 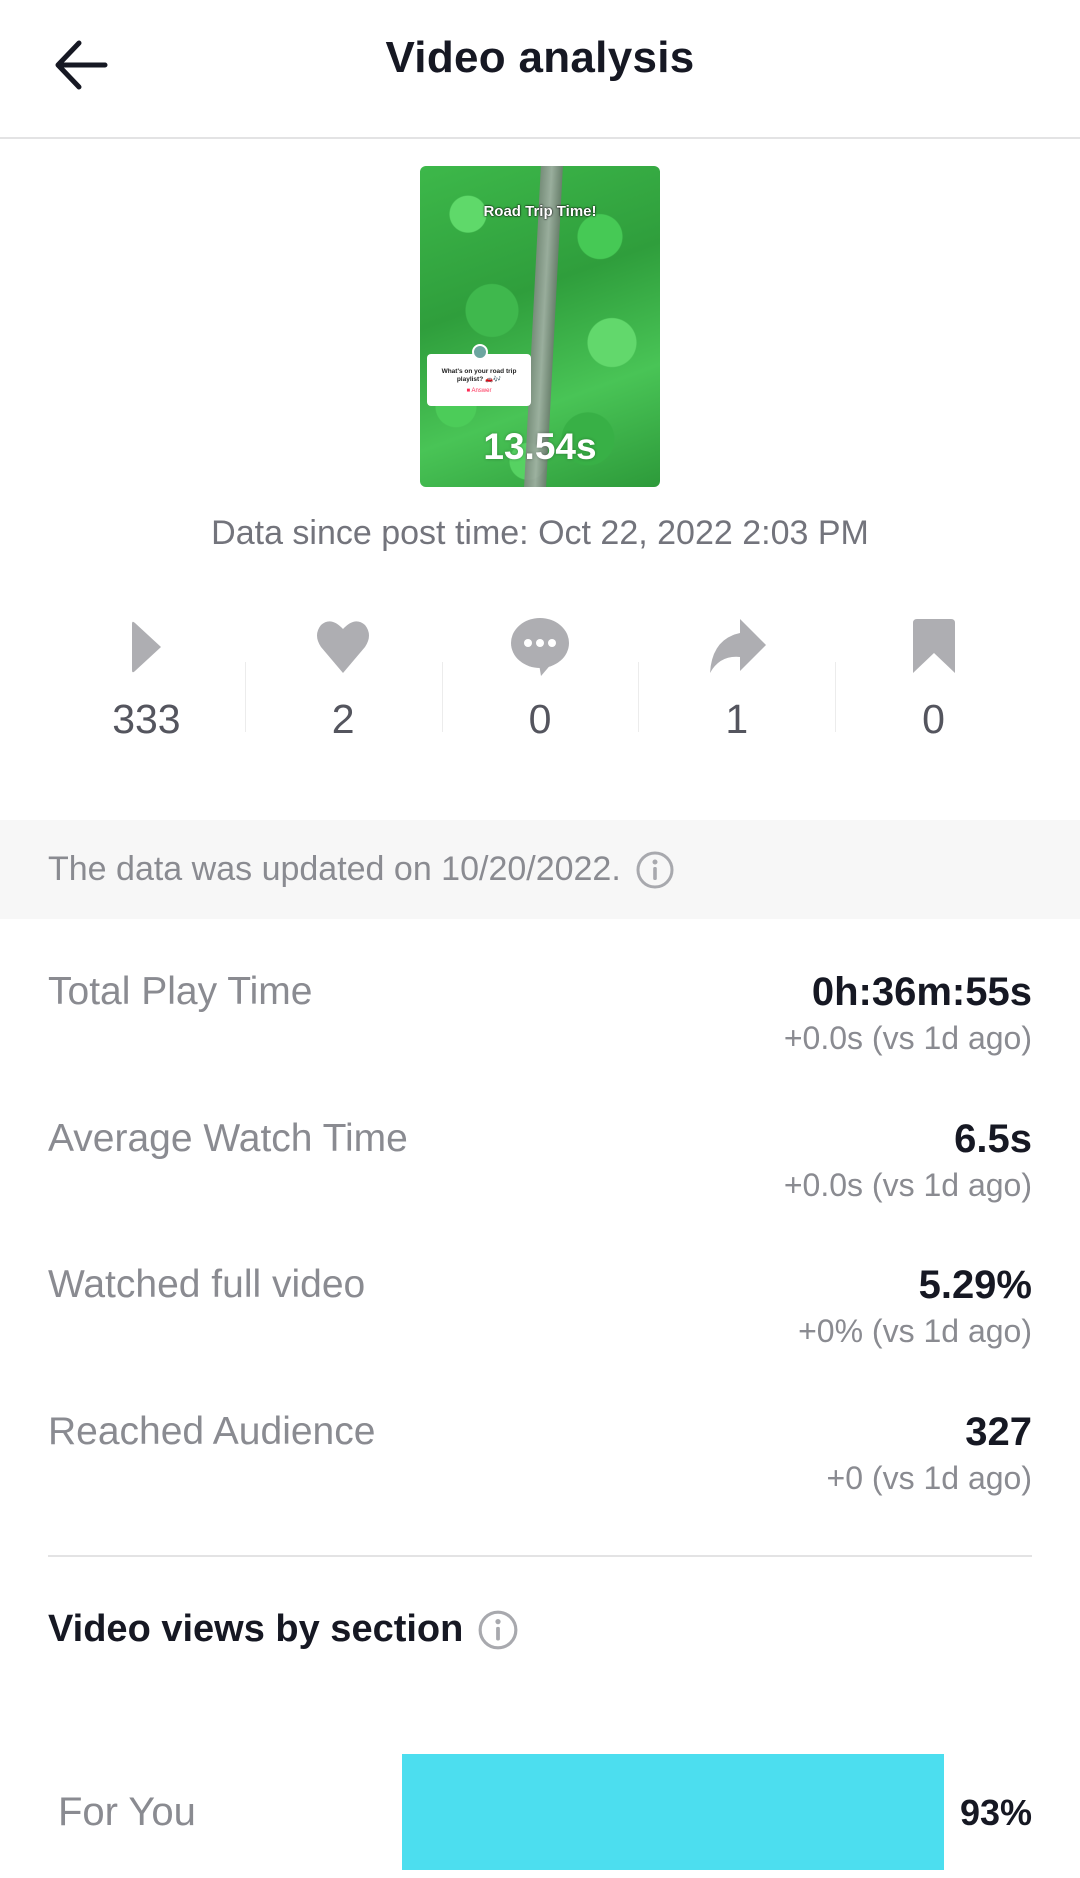 What do you see at coordinates (929, 1478) in the screenshot?
I see `metric-delta: +0 (vs 1d ago)` at bounding box center [929, 1478].